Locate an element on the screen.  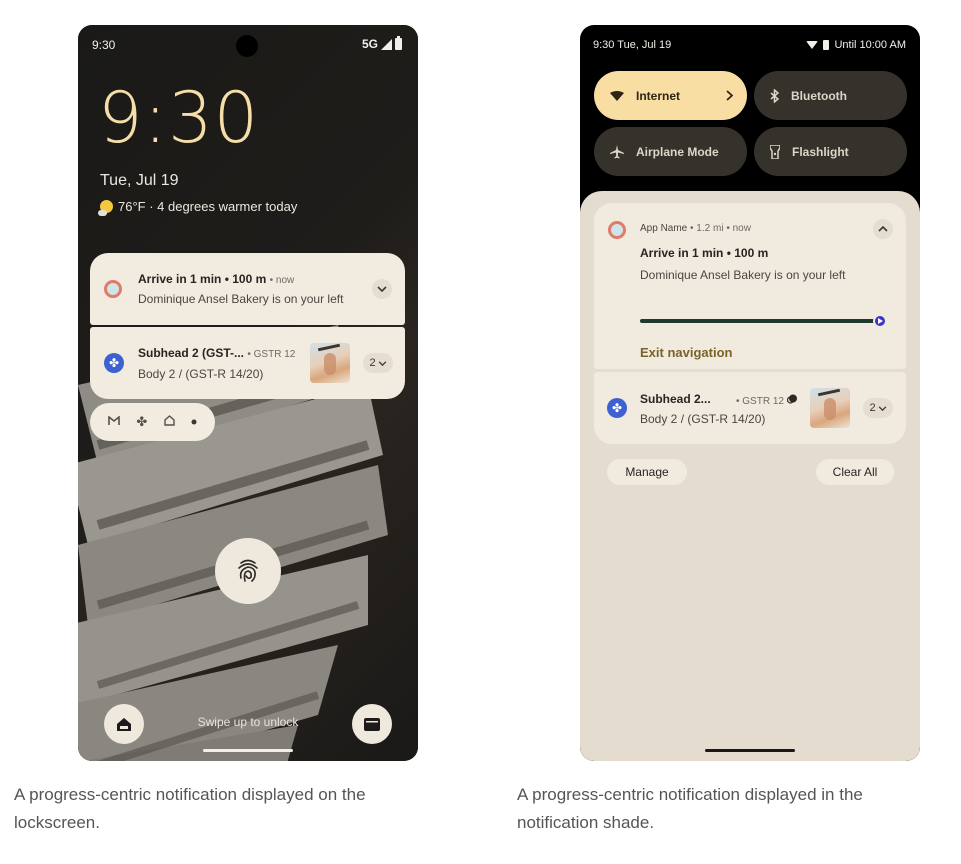
shade-status-icons: Until 10:00 AM is located at coordinates (856, 45).